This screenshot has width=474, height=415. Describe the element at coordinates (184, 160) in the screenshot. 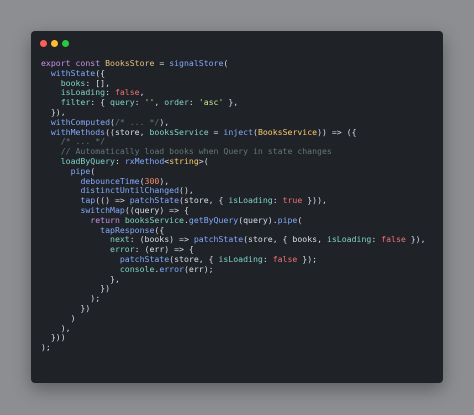

I see `code-token: string` at that location.